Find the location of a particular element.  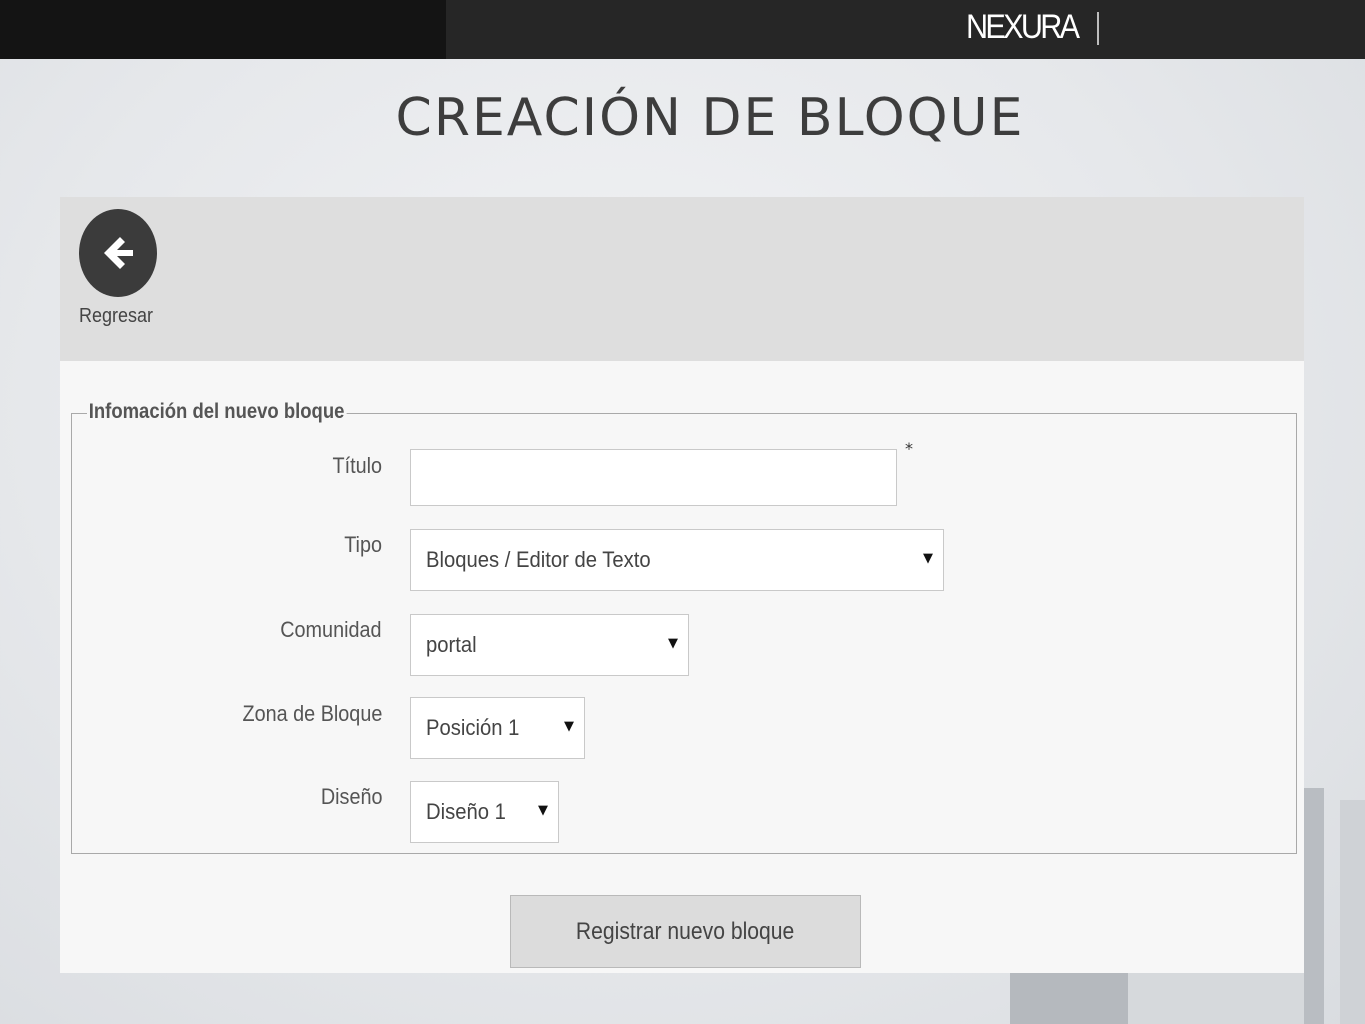

zona-label: Zona de Bloque is located at coordinates (312, 713).